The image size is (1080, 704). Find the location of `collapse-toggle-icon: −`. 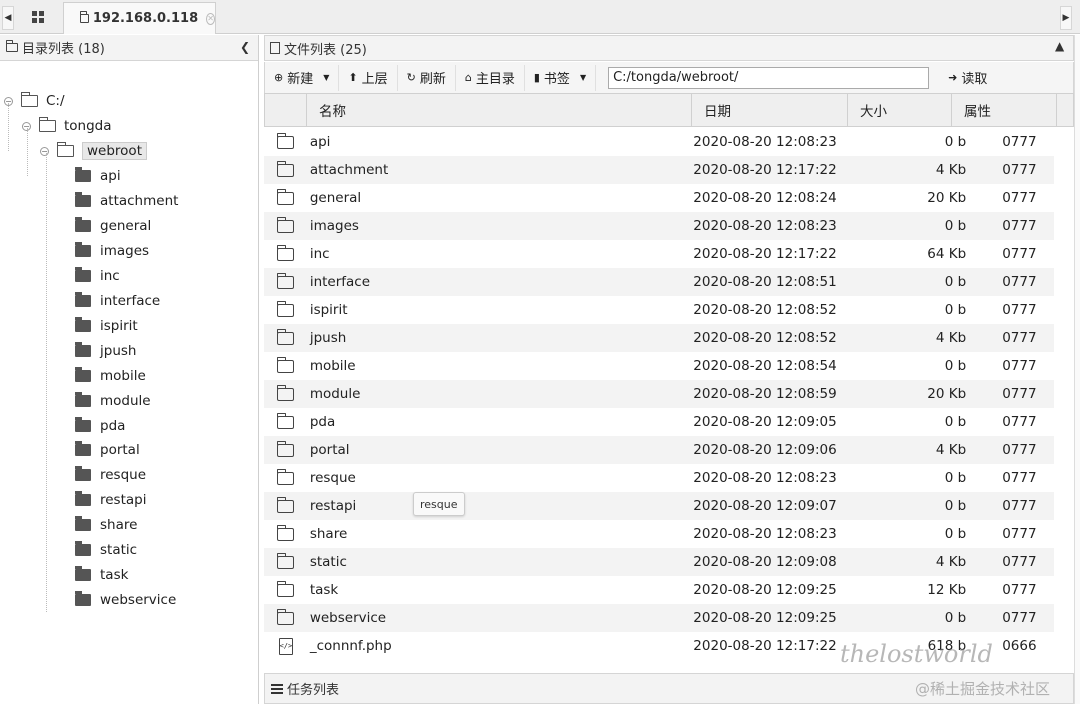

collapse-toggle-icon: − is located at coordinates (44, 151).